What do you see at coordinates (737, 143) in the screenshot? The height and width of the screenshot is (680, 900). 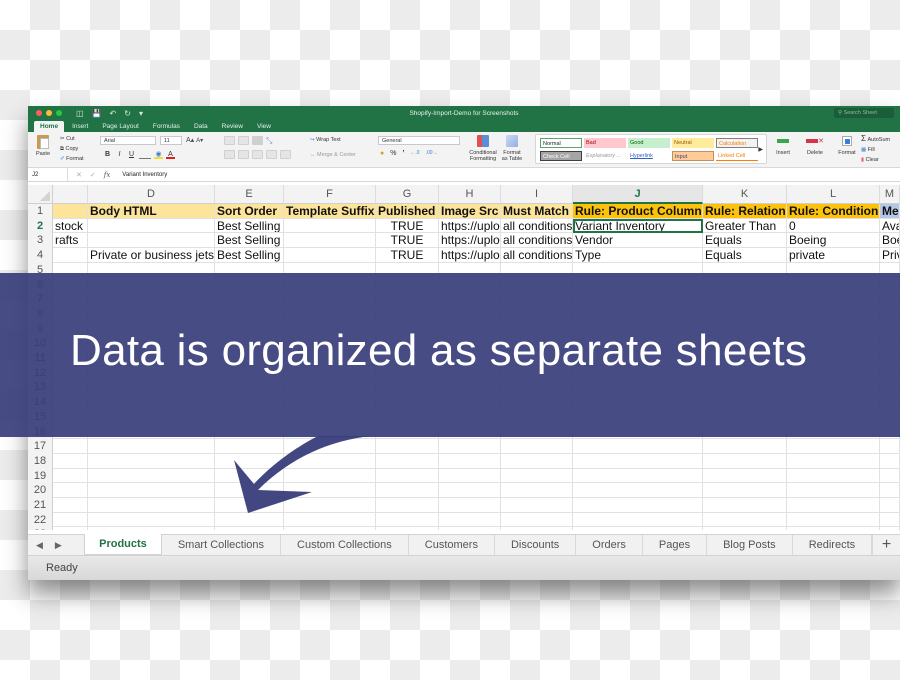 I see `style-calculation: Calculation` at bounding box center [737, 143].